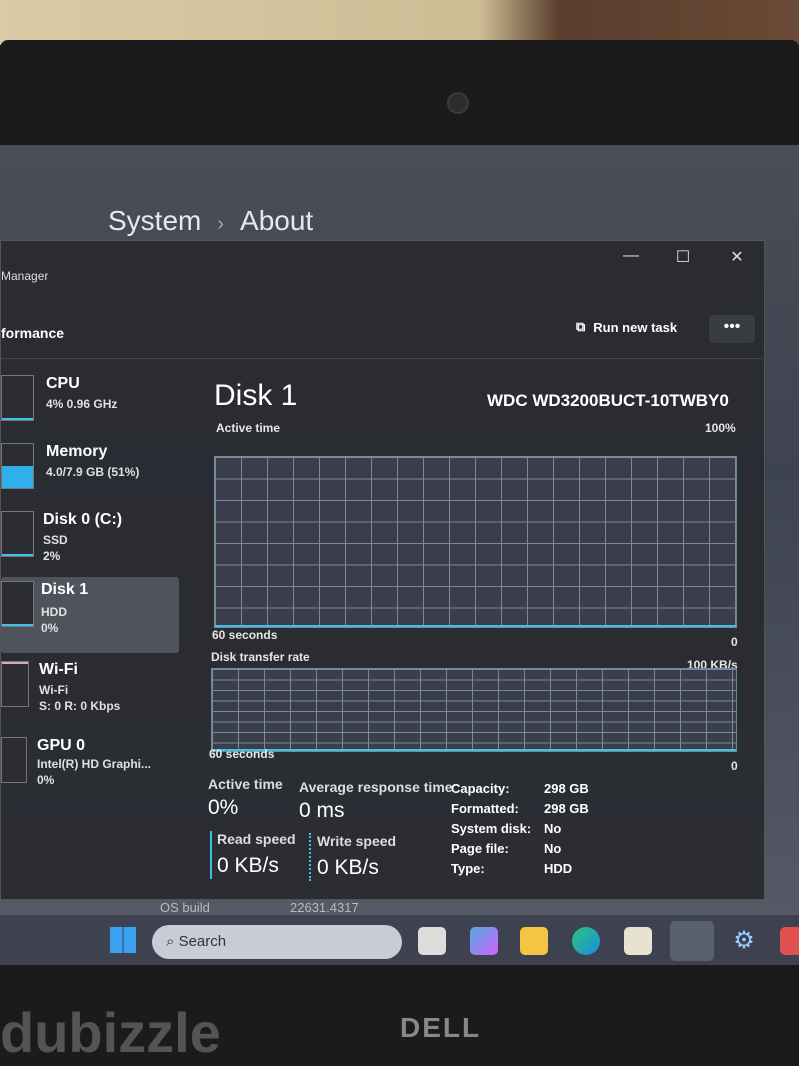  What do you see at coordinates (110, 1032) in the screenshot?
I see `dubizzle-watermark: dubizzle` at bounding box center [110, 1032].